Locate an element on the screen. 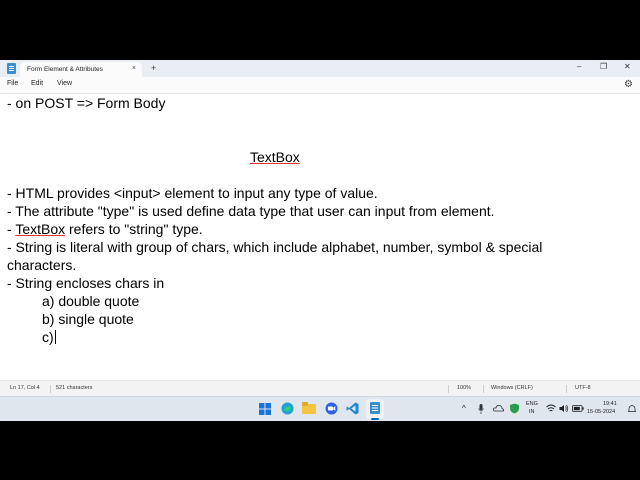  zoom-level: 100% is located at coordinates (464, 388).